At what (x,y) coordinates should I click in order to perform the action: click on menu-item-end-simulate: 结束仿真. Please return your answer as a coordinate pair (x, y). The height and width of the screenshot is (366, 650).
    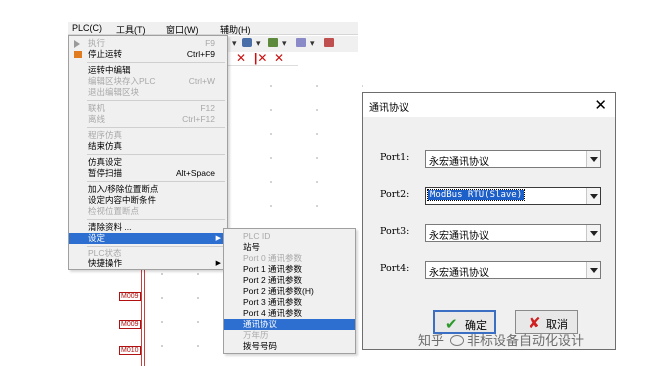
    Looking at the image, I should click on (148, 146).